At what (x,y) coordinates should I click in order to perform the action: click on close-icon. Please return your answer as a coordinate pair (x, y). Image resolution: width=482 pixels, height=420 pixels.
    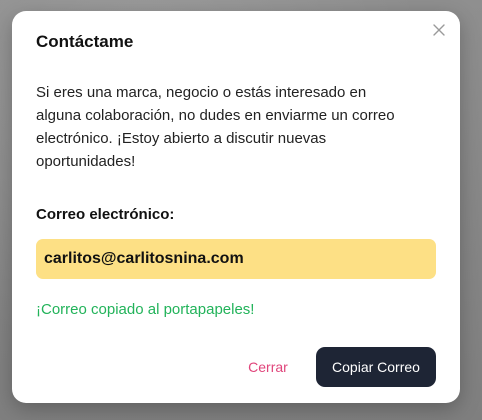
    Looking at the image, I should click on (439, 30).